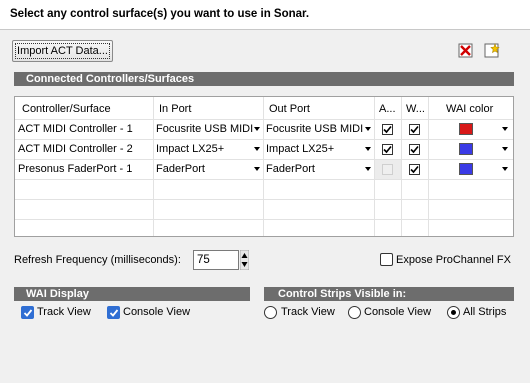 The image size is (530, 383). Describe the element at coordinates (64, 312) in the screenshot. I see `wai-track-view-label: Track View` at that location.